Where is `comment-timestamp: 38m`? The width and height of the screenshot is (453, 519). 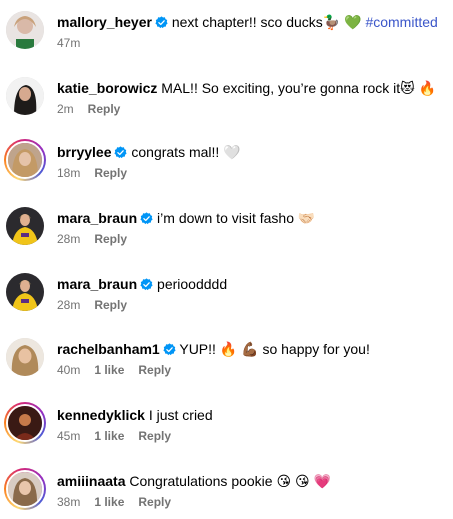
comment-timestamp: 38m is located at coordinates (69, 502).